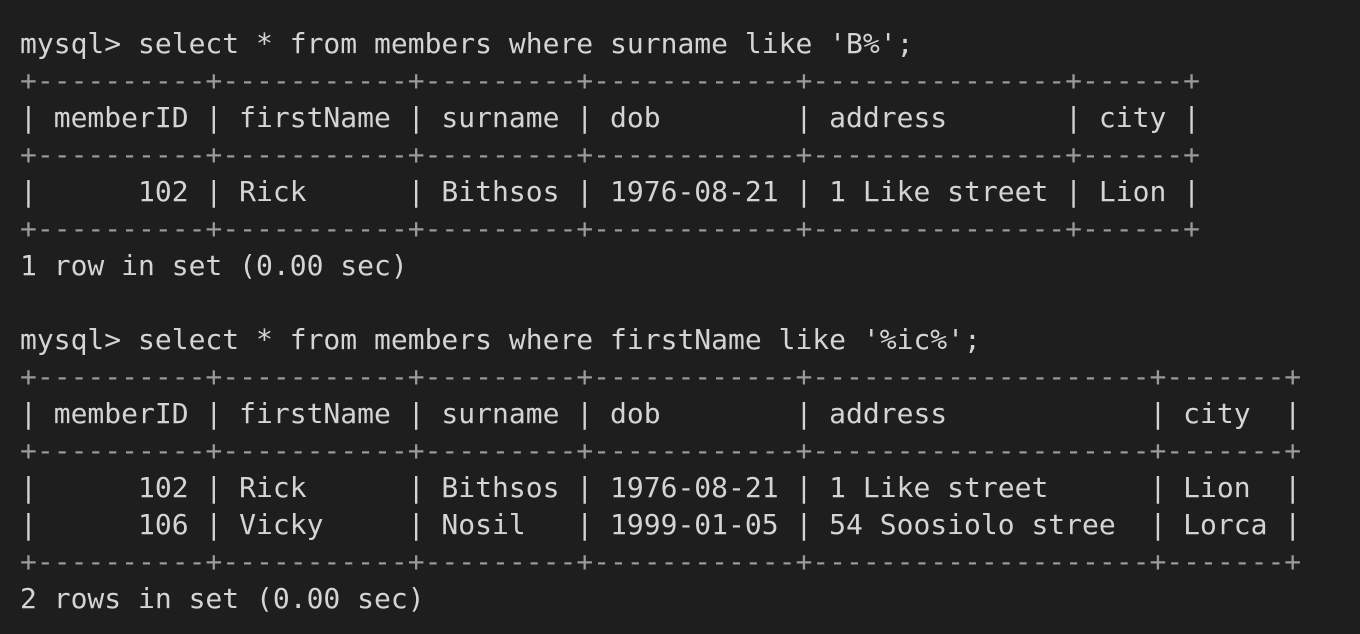 This screenshot has height=634, width=1360. What do you see at coordinates (214, 265) in the screenshot?
I see `query-1-status: 1 row in set (0.00 sec)` at bounding box center [214, 265].